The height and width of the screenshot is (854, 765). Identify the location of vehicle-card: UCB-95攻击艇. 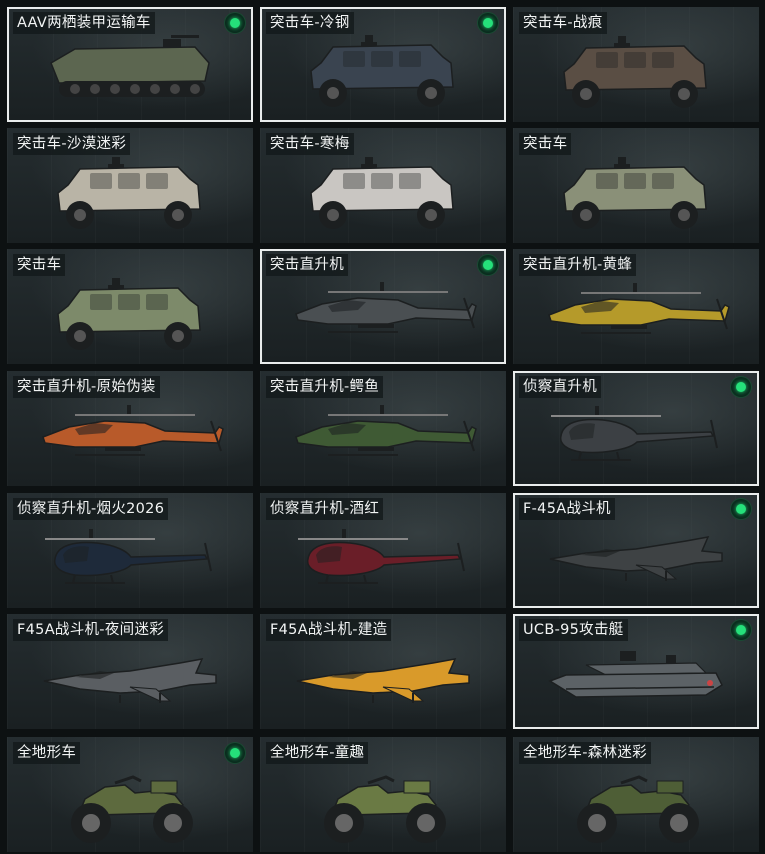
(636, 671).